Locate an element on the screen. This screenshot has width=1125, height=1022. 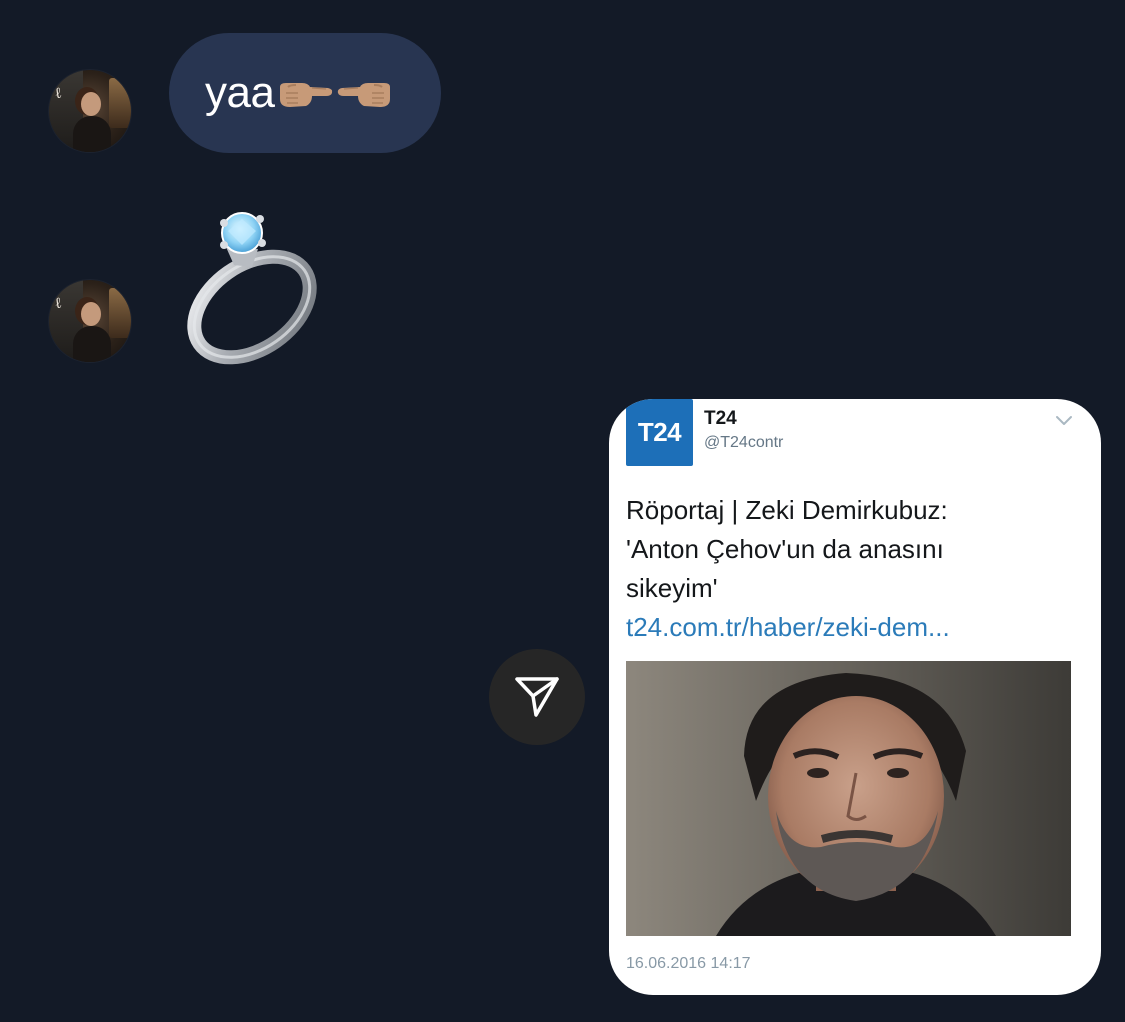
chevron-down-icon is located at coordinates (1064, 421).